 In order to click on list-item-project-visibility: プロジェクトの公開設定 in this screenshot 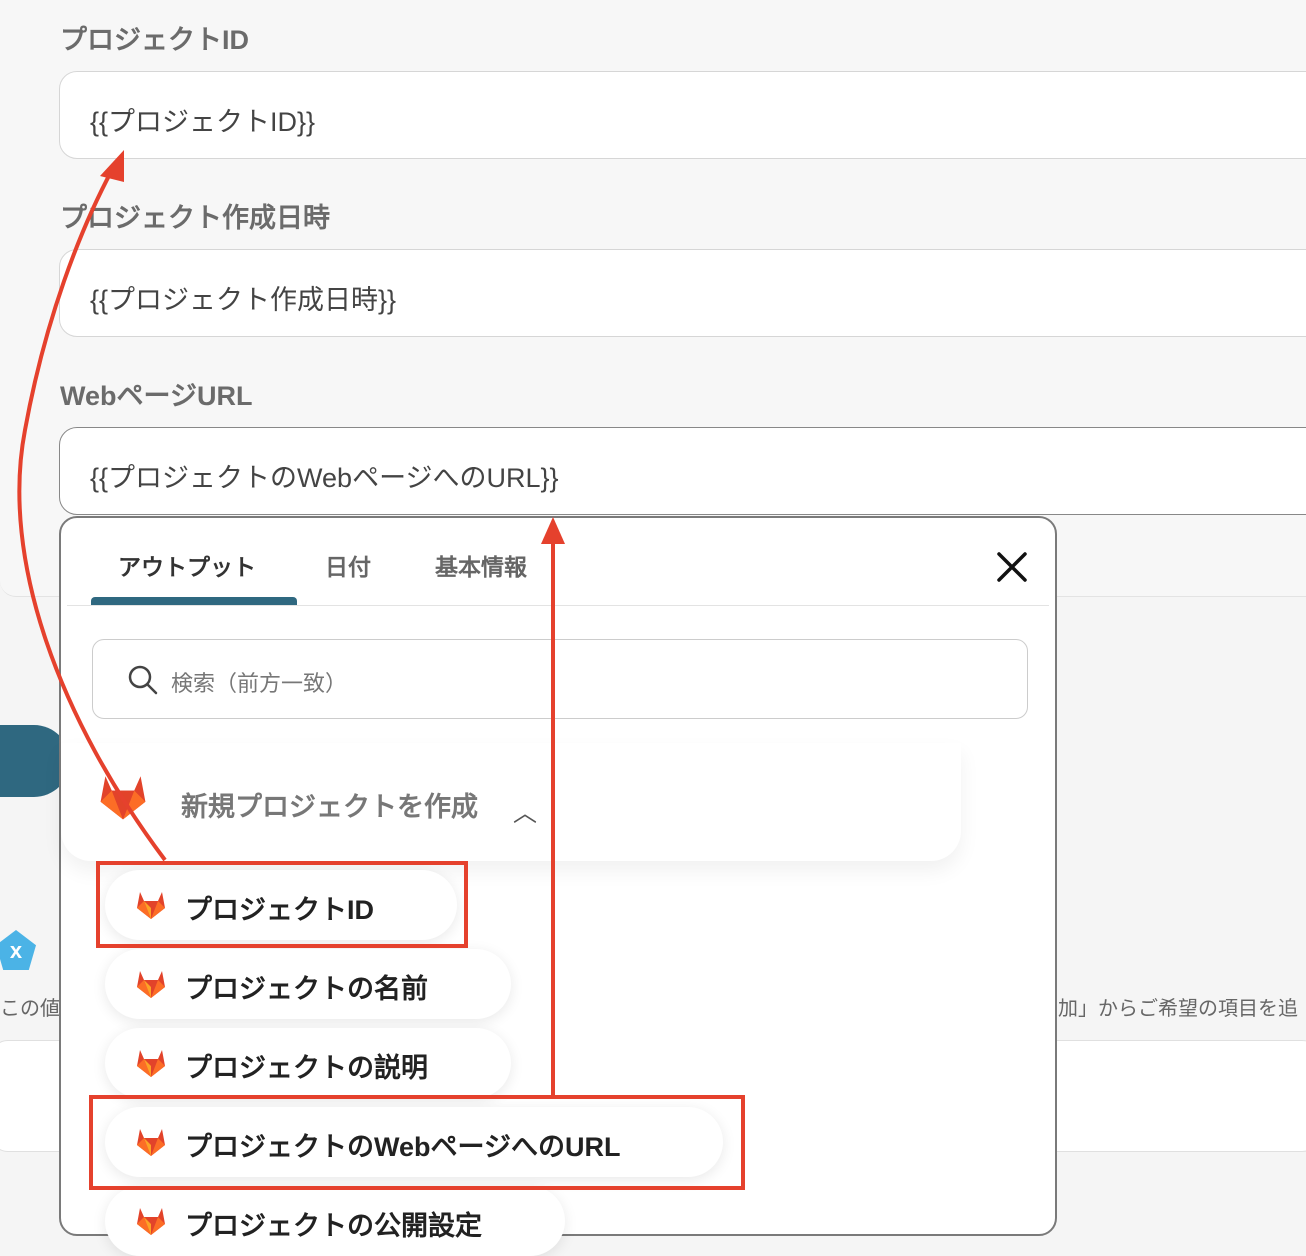, I will do `click(335, 1221)`.